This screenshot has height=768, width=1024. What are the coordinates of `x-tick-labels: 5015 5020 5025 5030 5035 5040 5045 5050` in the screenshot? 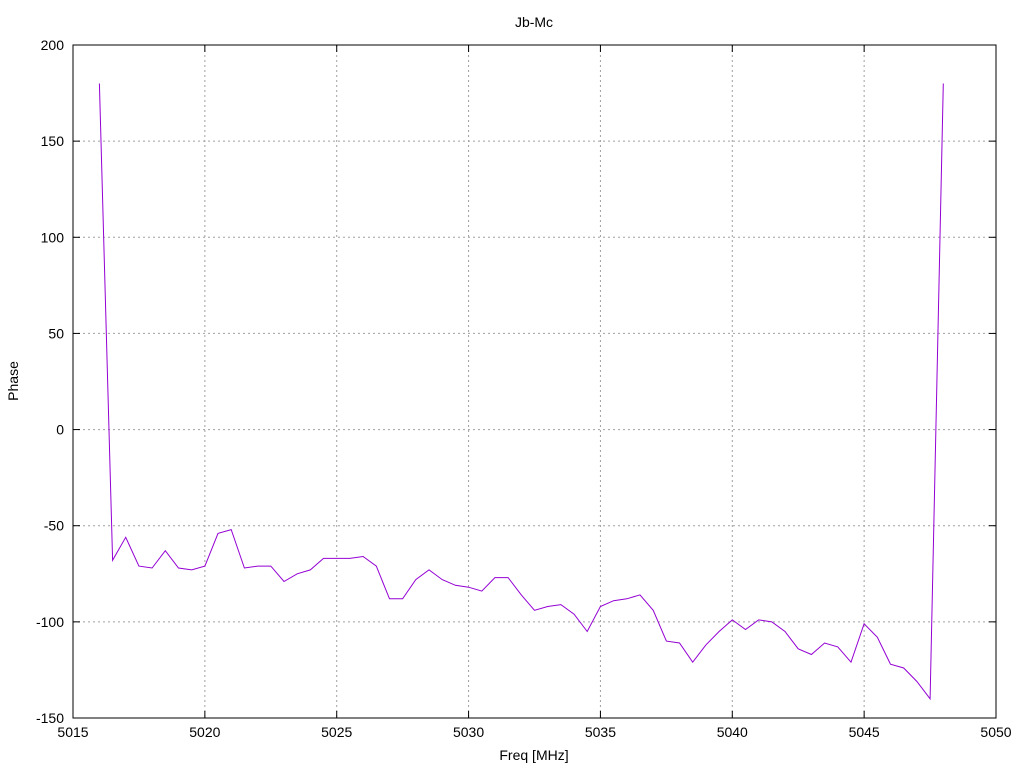 It's located at (534, 732).